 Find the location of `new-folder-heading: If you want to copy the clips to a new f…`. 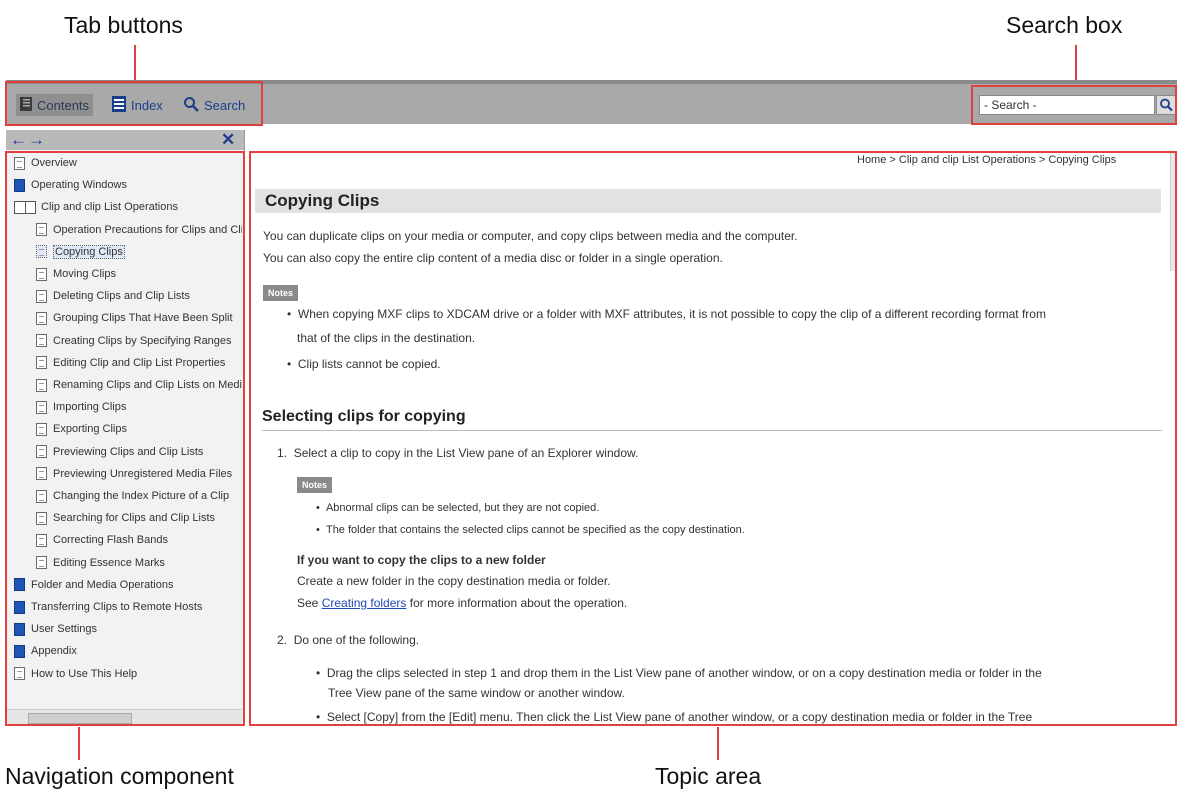

new-folder-heading: If you want to copy the clips to a new f… is located at coordinates (421, 560).